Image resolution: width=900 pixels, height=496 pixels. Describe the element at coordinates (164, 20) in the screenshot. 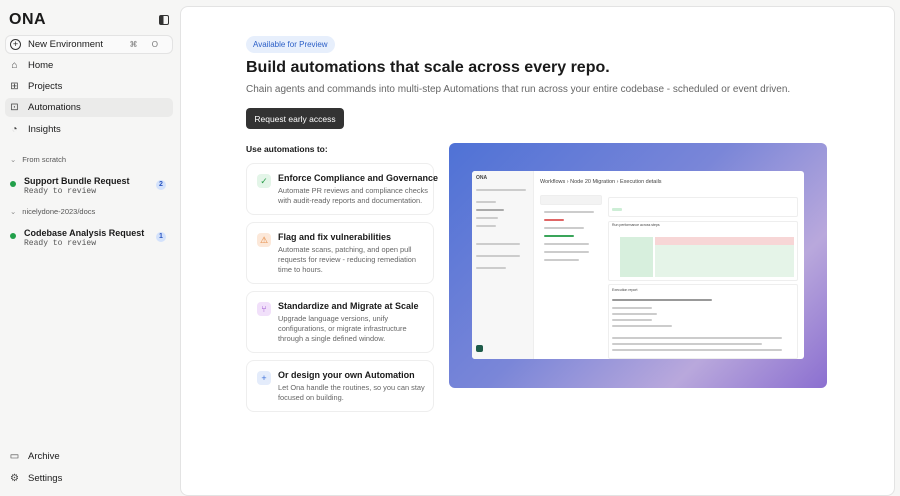

I see `sidebar-toggle-icon` at that location.